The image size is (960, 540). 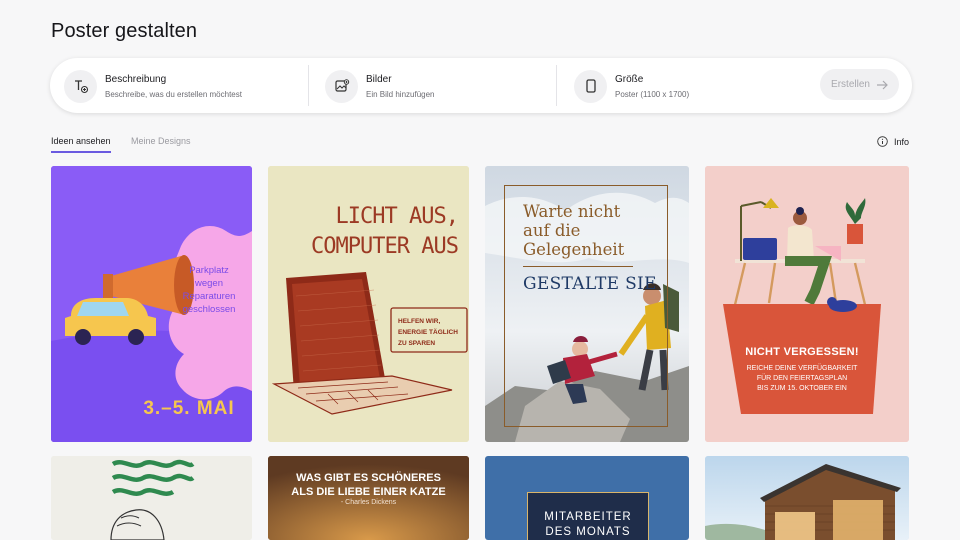 What do you see at coordinates (385, 246) in the screenshot?
I see `lights-headline-2: COMPUTER AUS` at bounding box center [385, 246].